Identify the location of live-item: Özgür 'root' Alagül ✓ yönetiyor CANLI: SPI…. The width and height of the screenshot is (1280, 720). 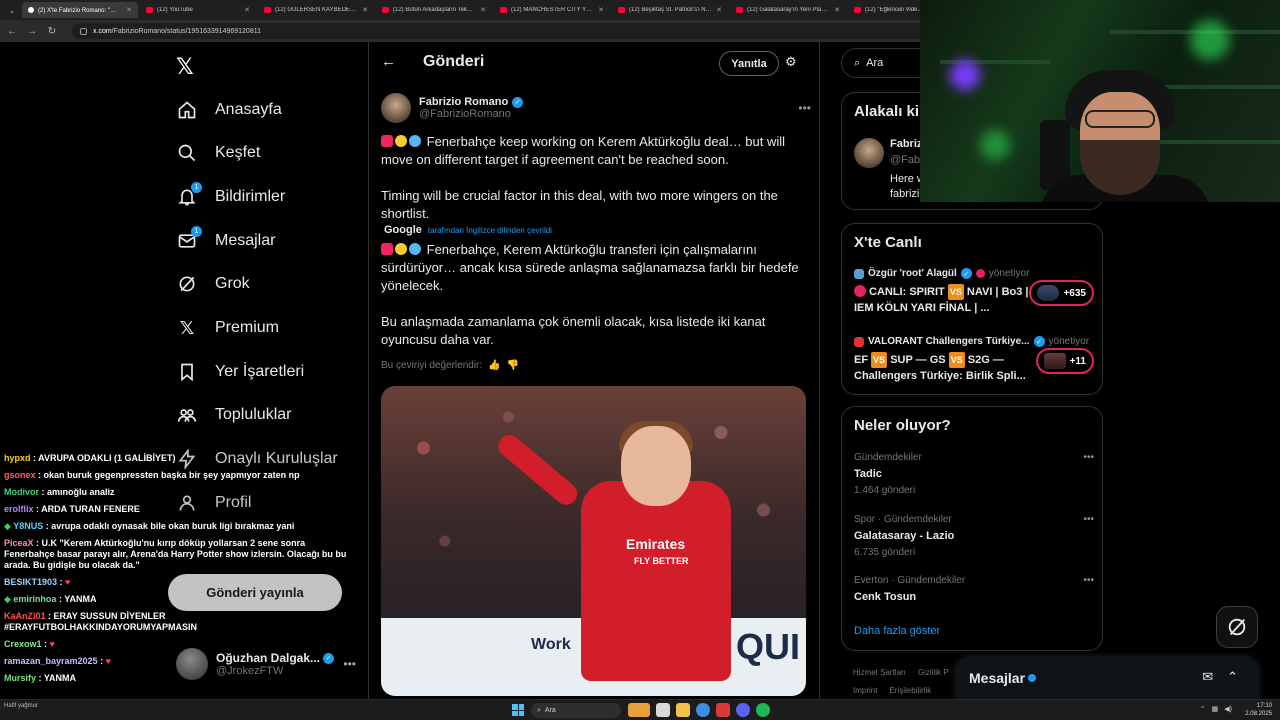
(974, 295).